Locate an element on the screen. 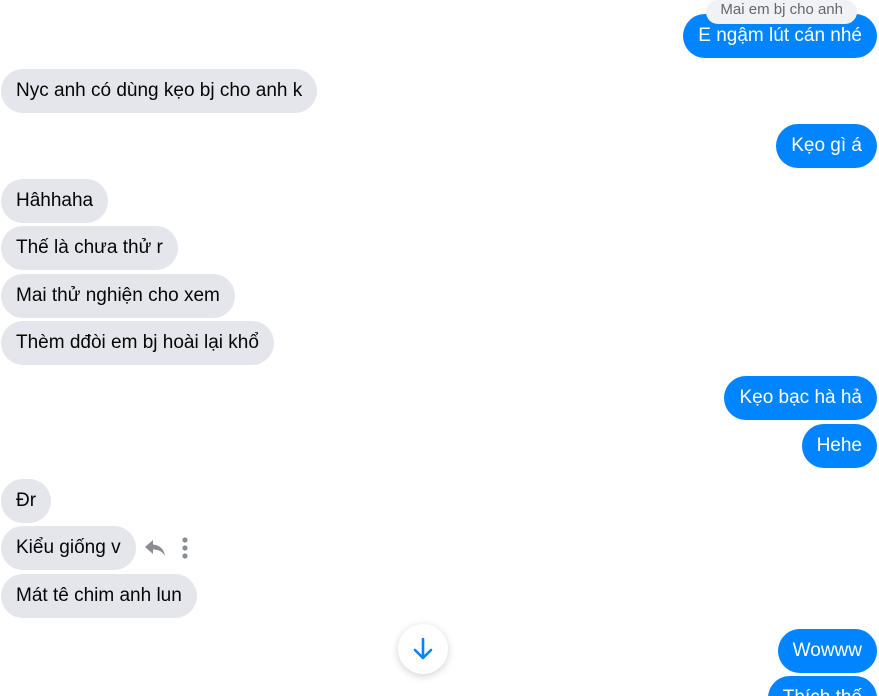  message-incoming: Hâhhaha is located at coordinates (55, 201).